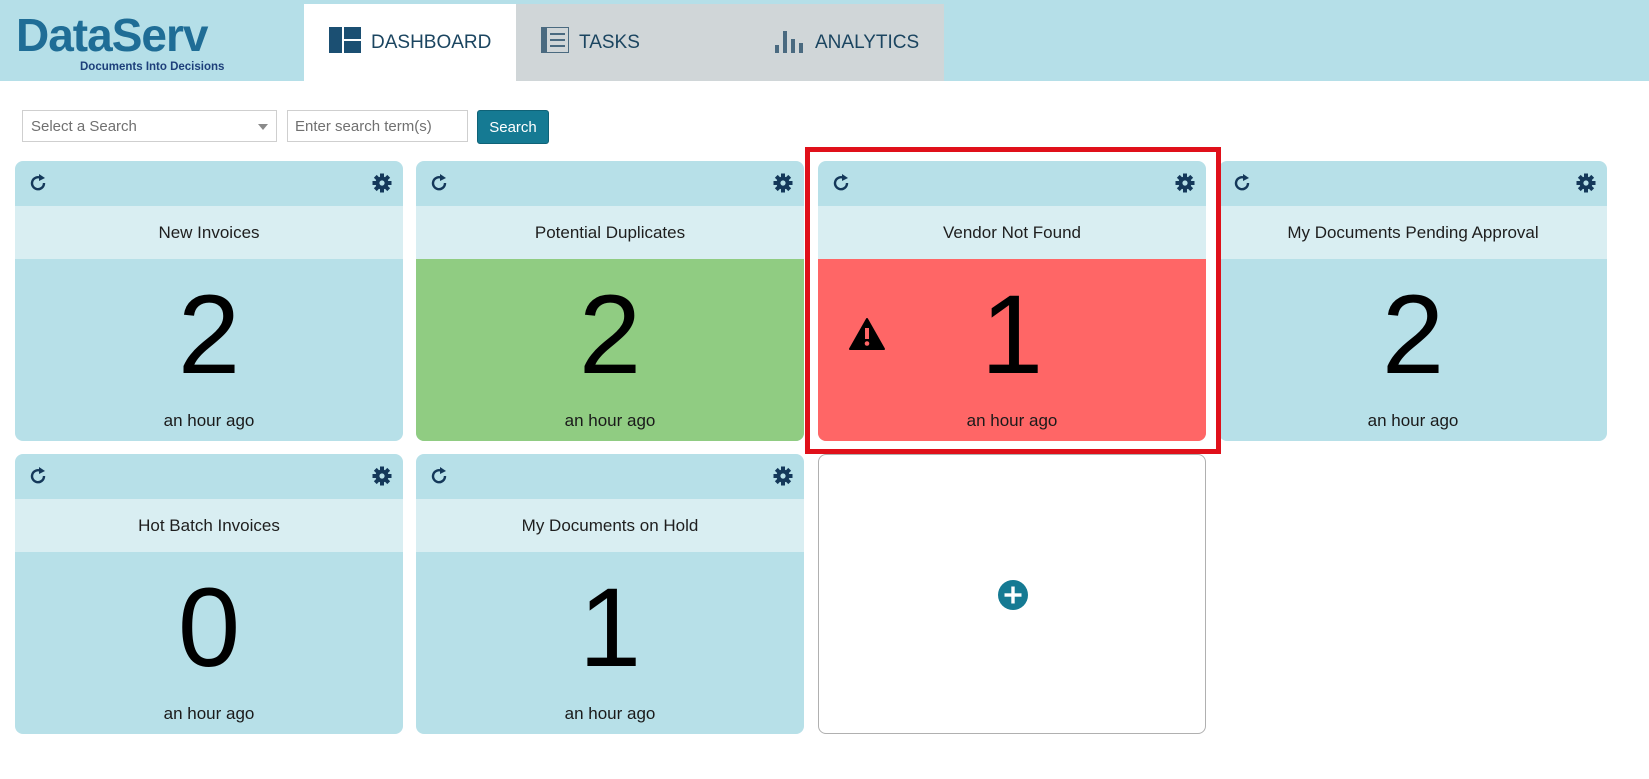 The image size is (1649, 779). What do you see at coordinates (84, 126) in the screenshot?
I see `saved-search-placeholder: Select a Search` at bounding box center [84, 126].